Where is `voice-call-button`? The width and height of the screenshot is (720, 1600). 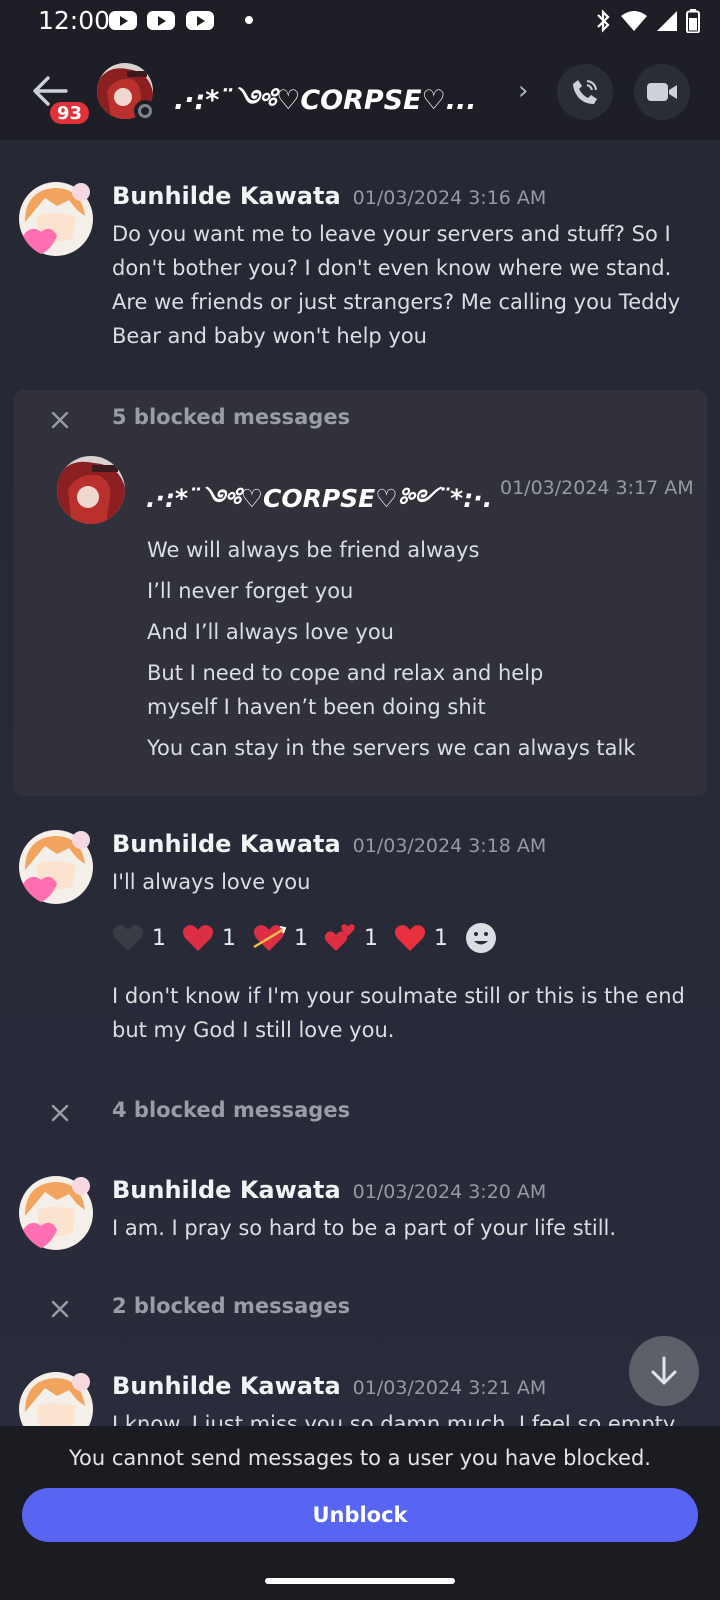 voice-call-button is located at coordinates (585, 92).